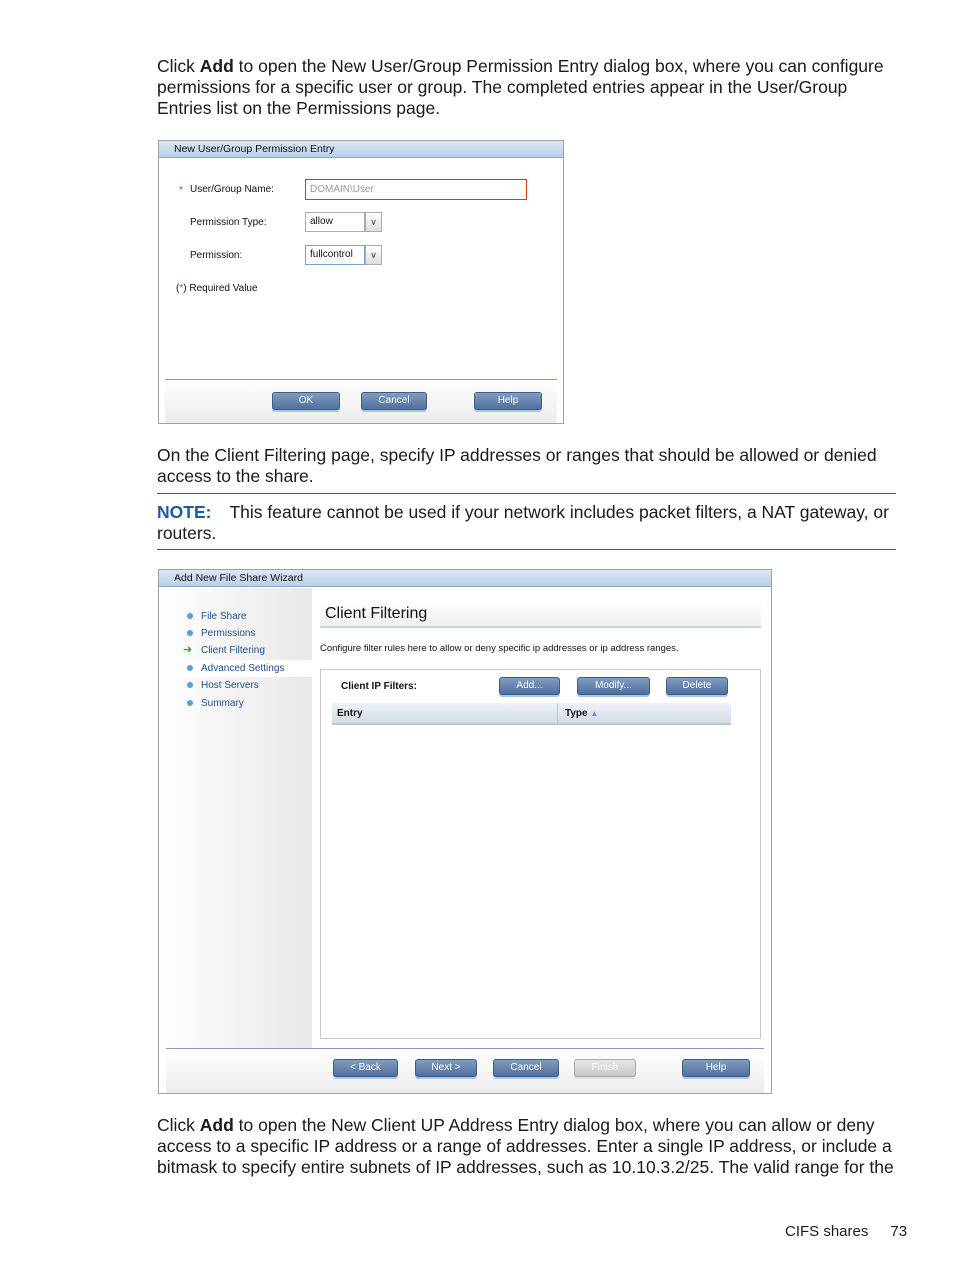  I want to click on nav-client-filtering: ➜ Client Filtering, so click(246, 650).